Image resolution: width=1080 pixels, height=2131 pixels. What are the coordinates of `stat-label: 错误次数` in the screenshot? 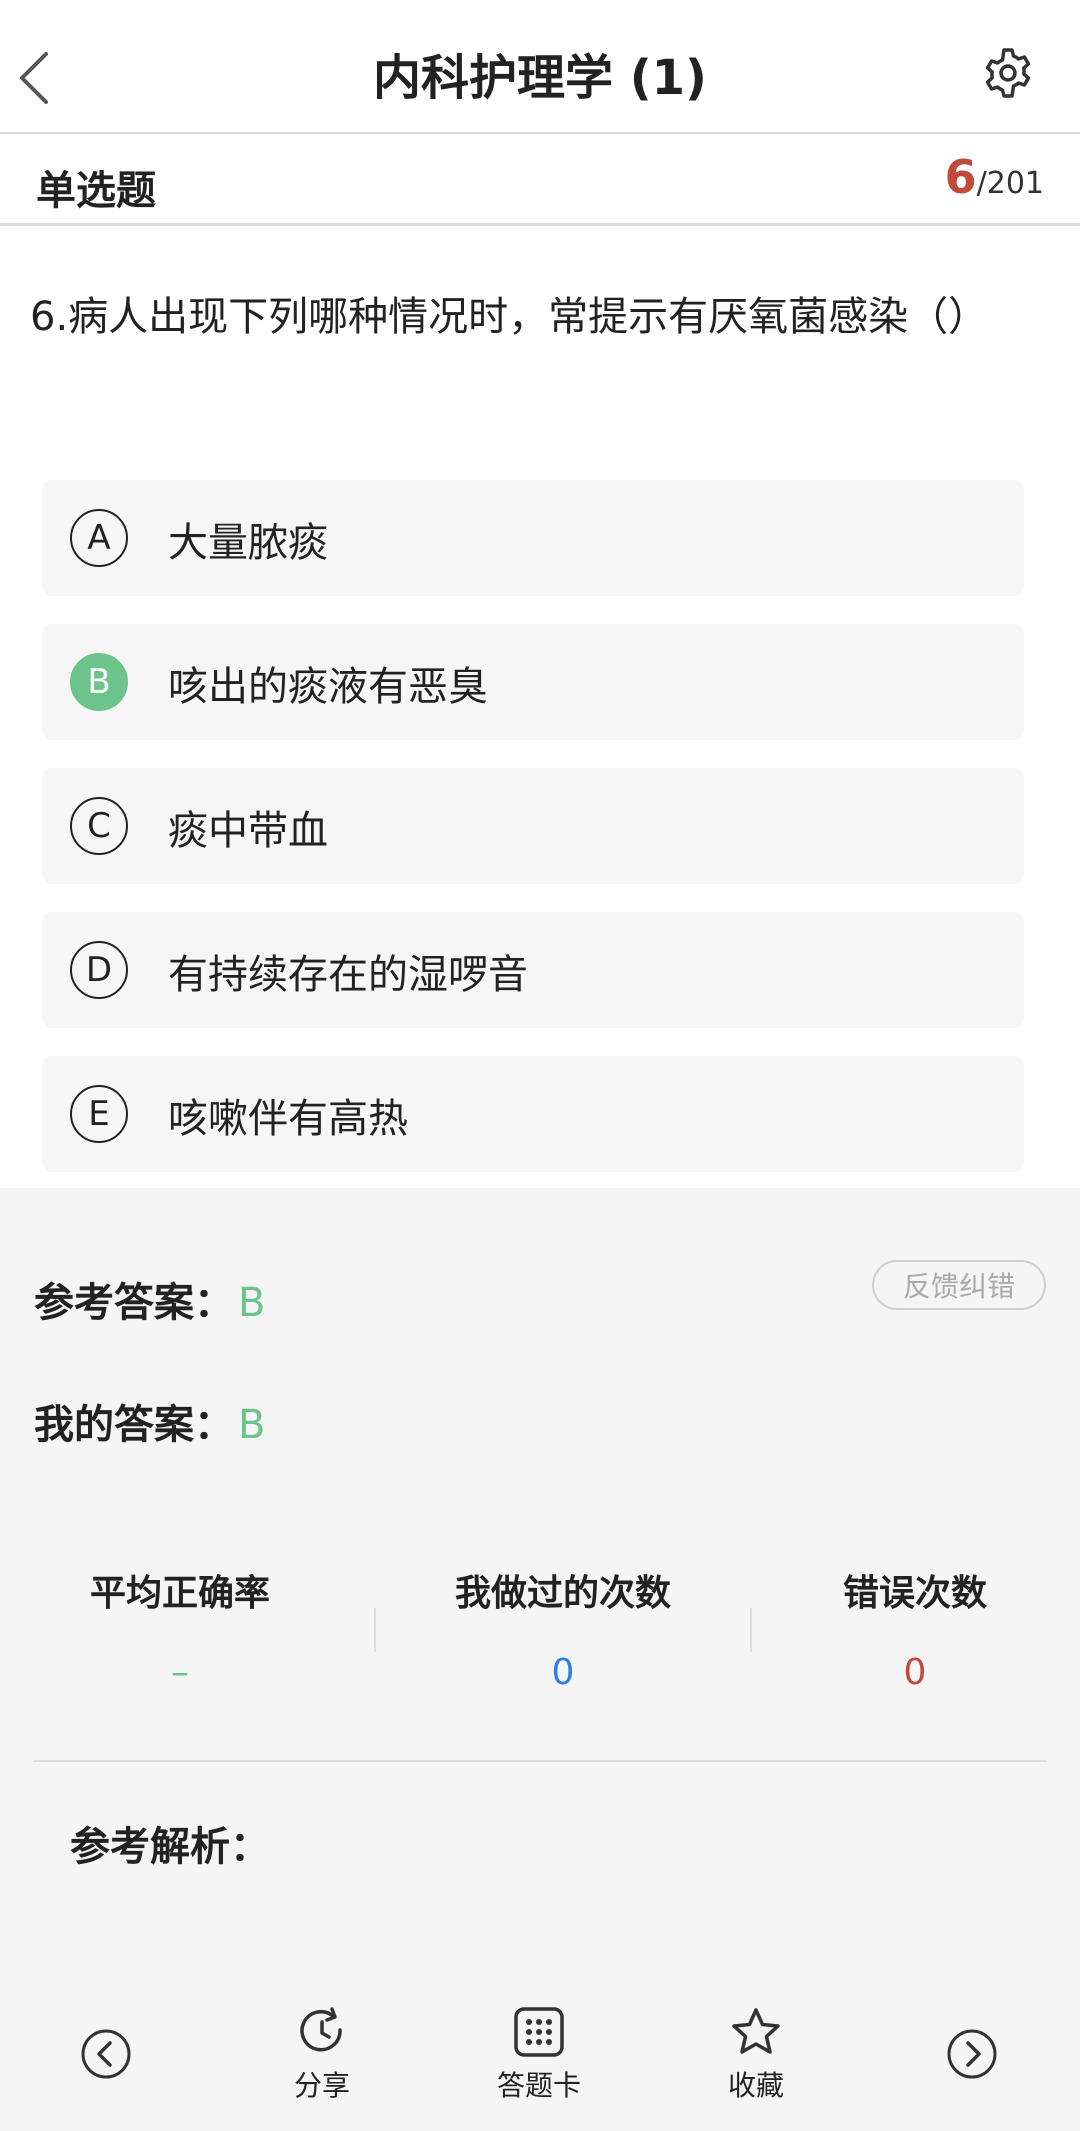 It's located at (914, 1593).